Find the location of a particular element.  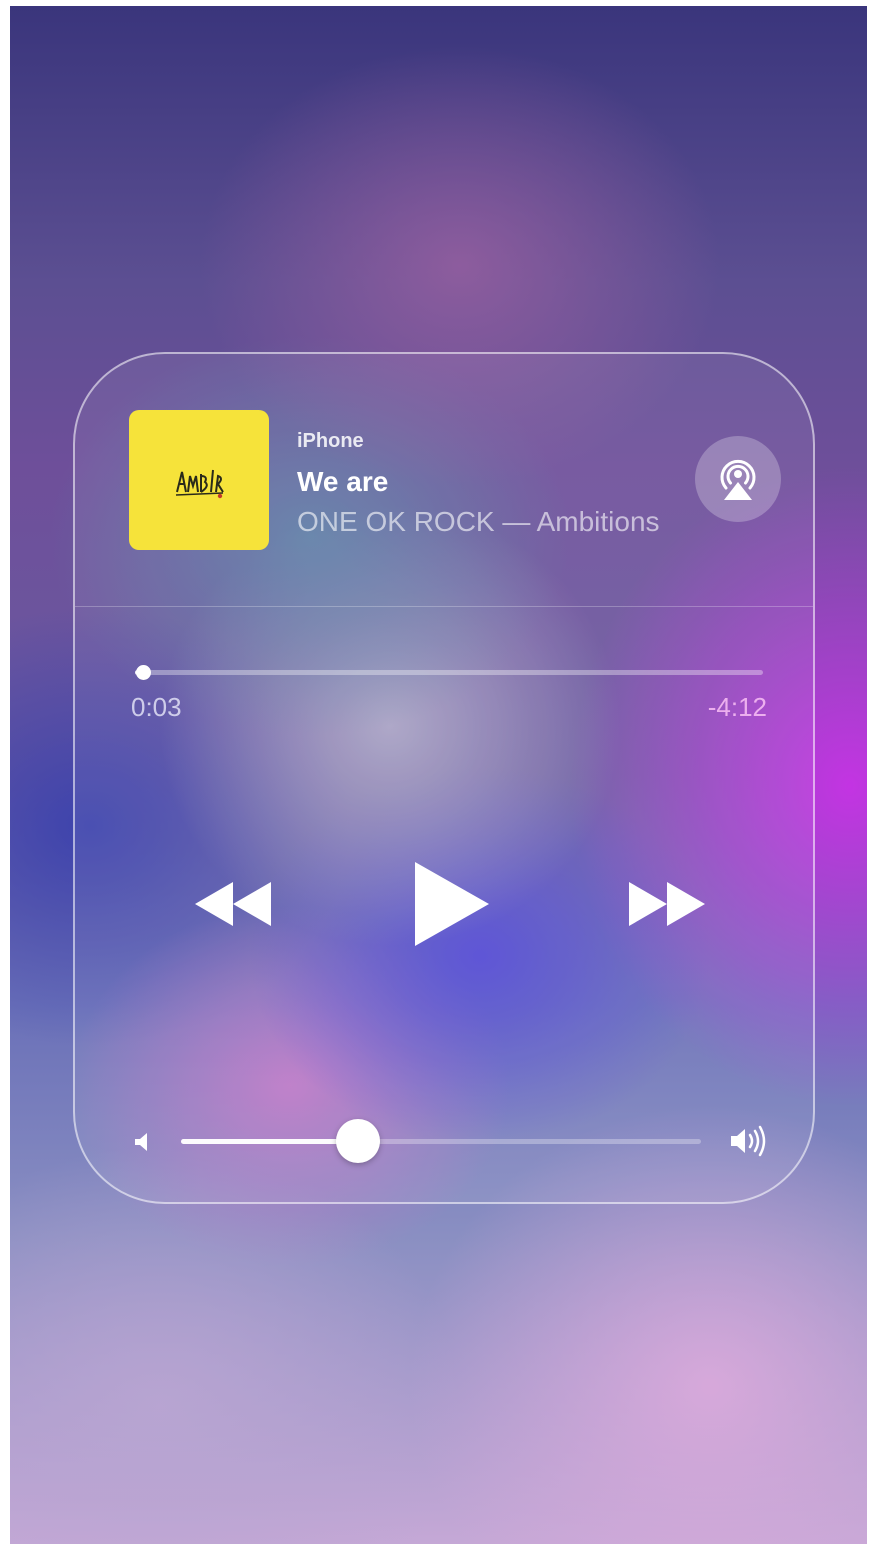

volume-low-icon is located at coordinates (143, 1144).